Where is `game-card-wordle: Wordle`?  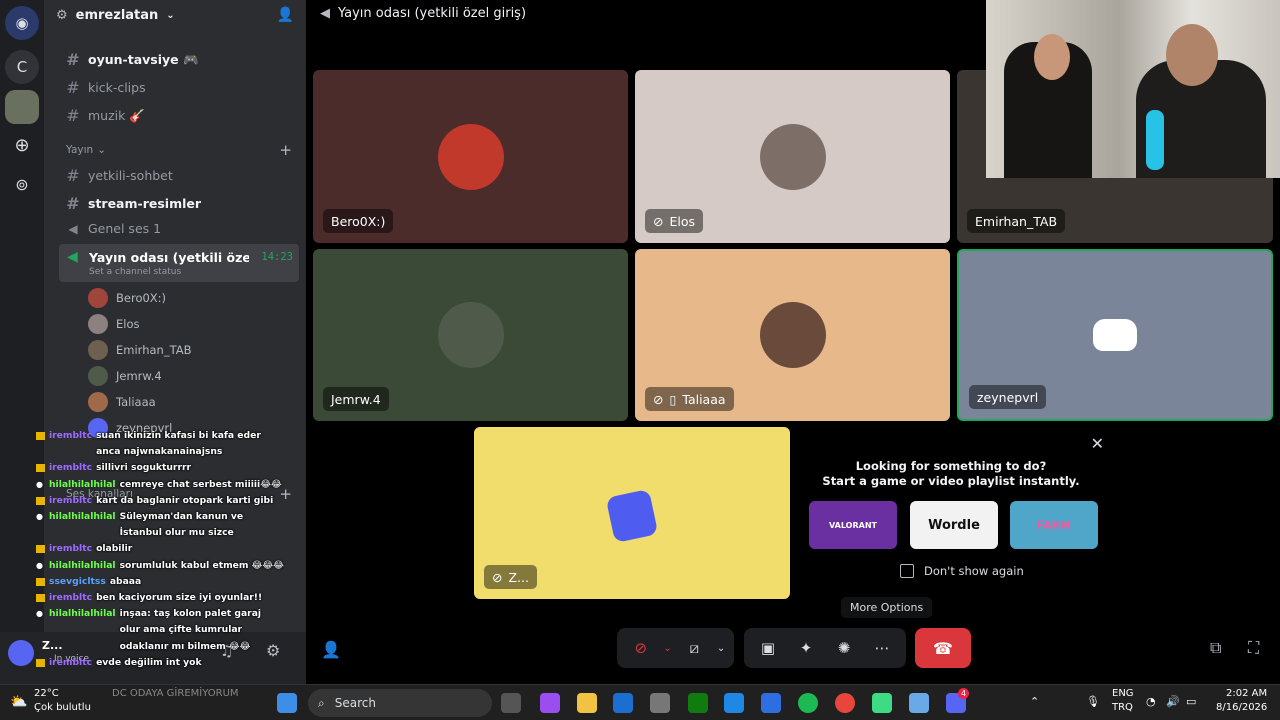 game-card-wordle: Wordle is located at coordinates (954, 525).